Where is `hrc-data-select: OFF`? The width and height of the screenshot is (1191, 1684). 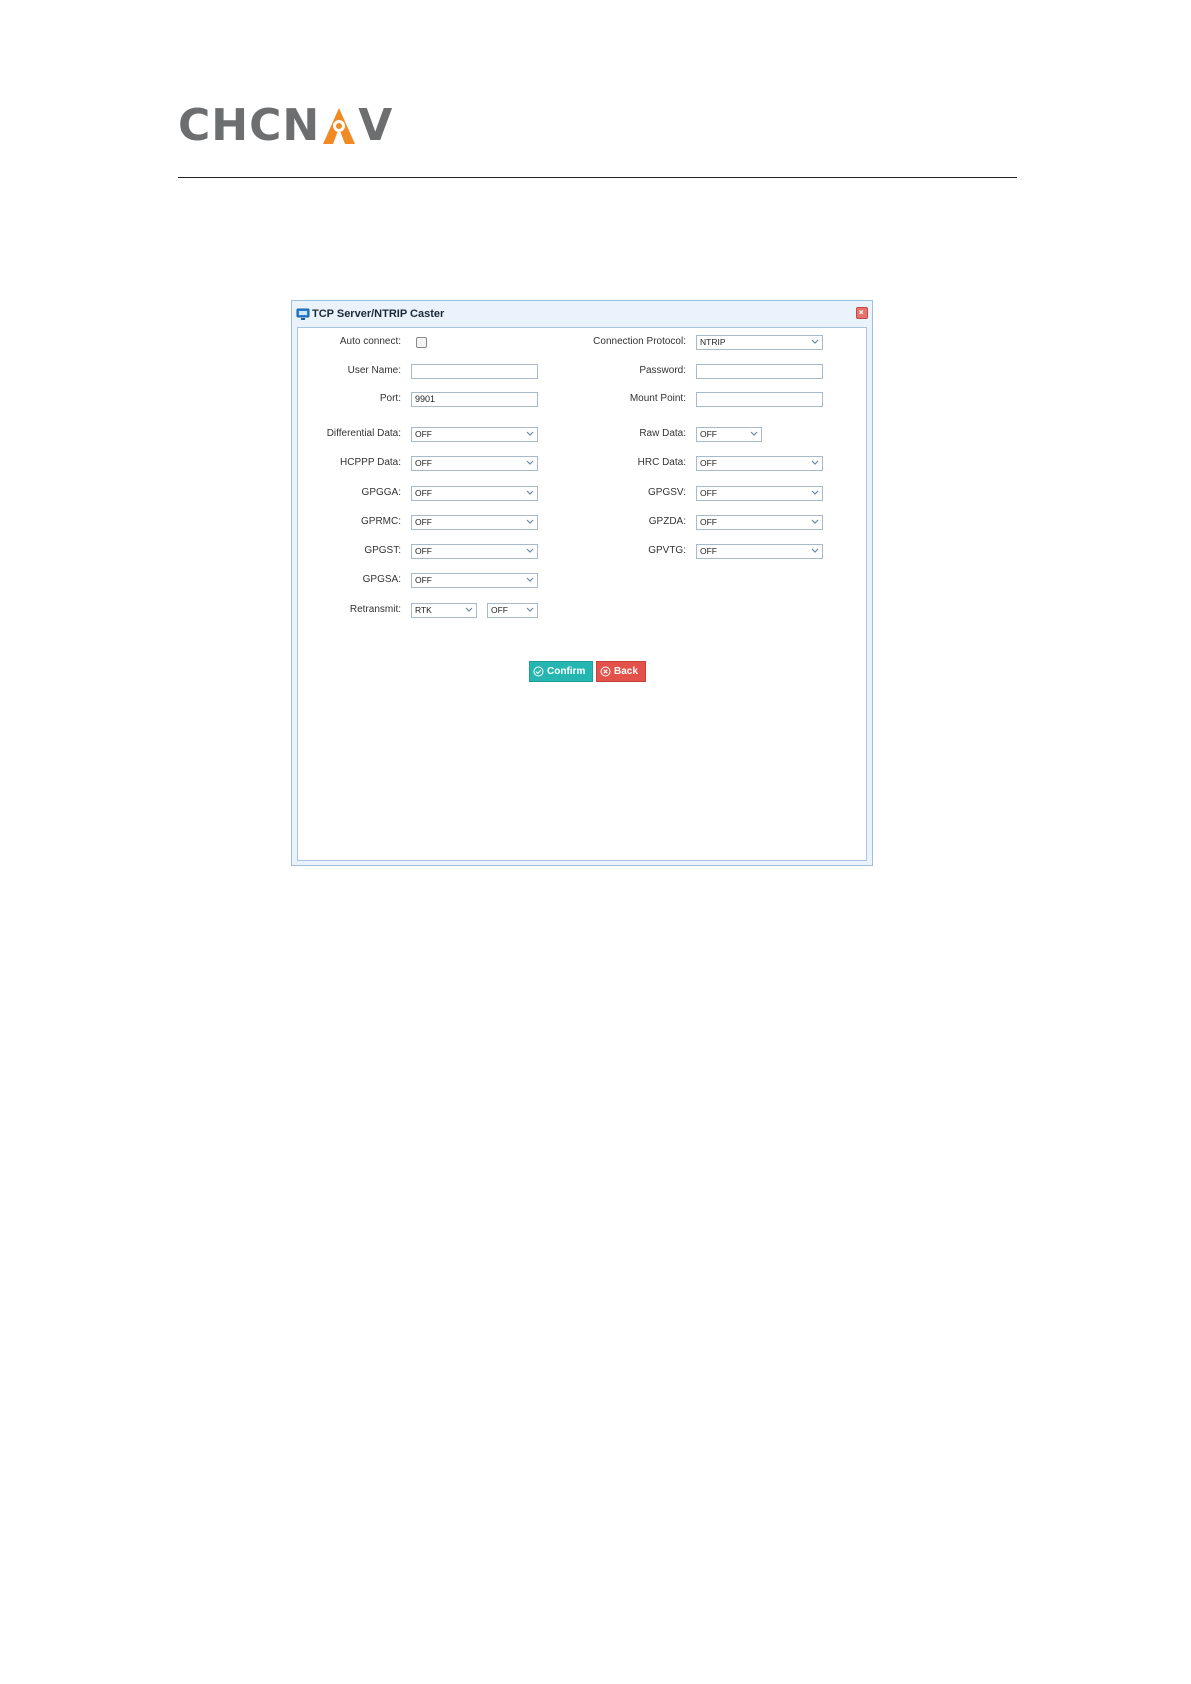
hrc-data-select: OFF is located at coordinates (759, 463).